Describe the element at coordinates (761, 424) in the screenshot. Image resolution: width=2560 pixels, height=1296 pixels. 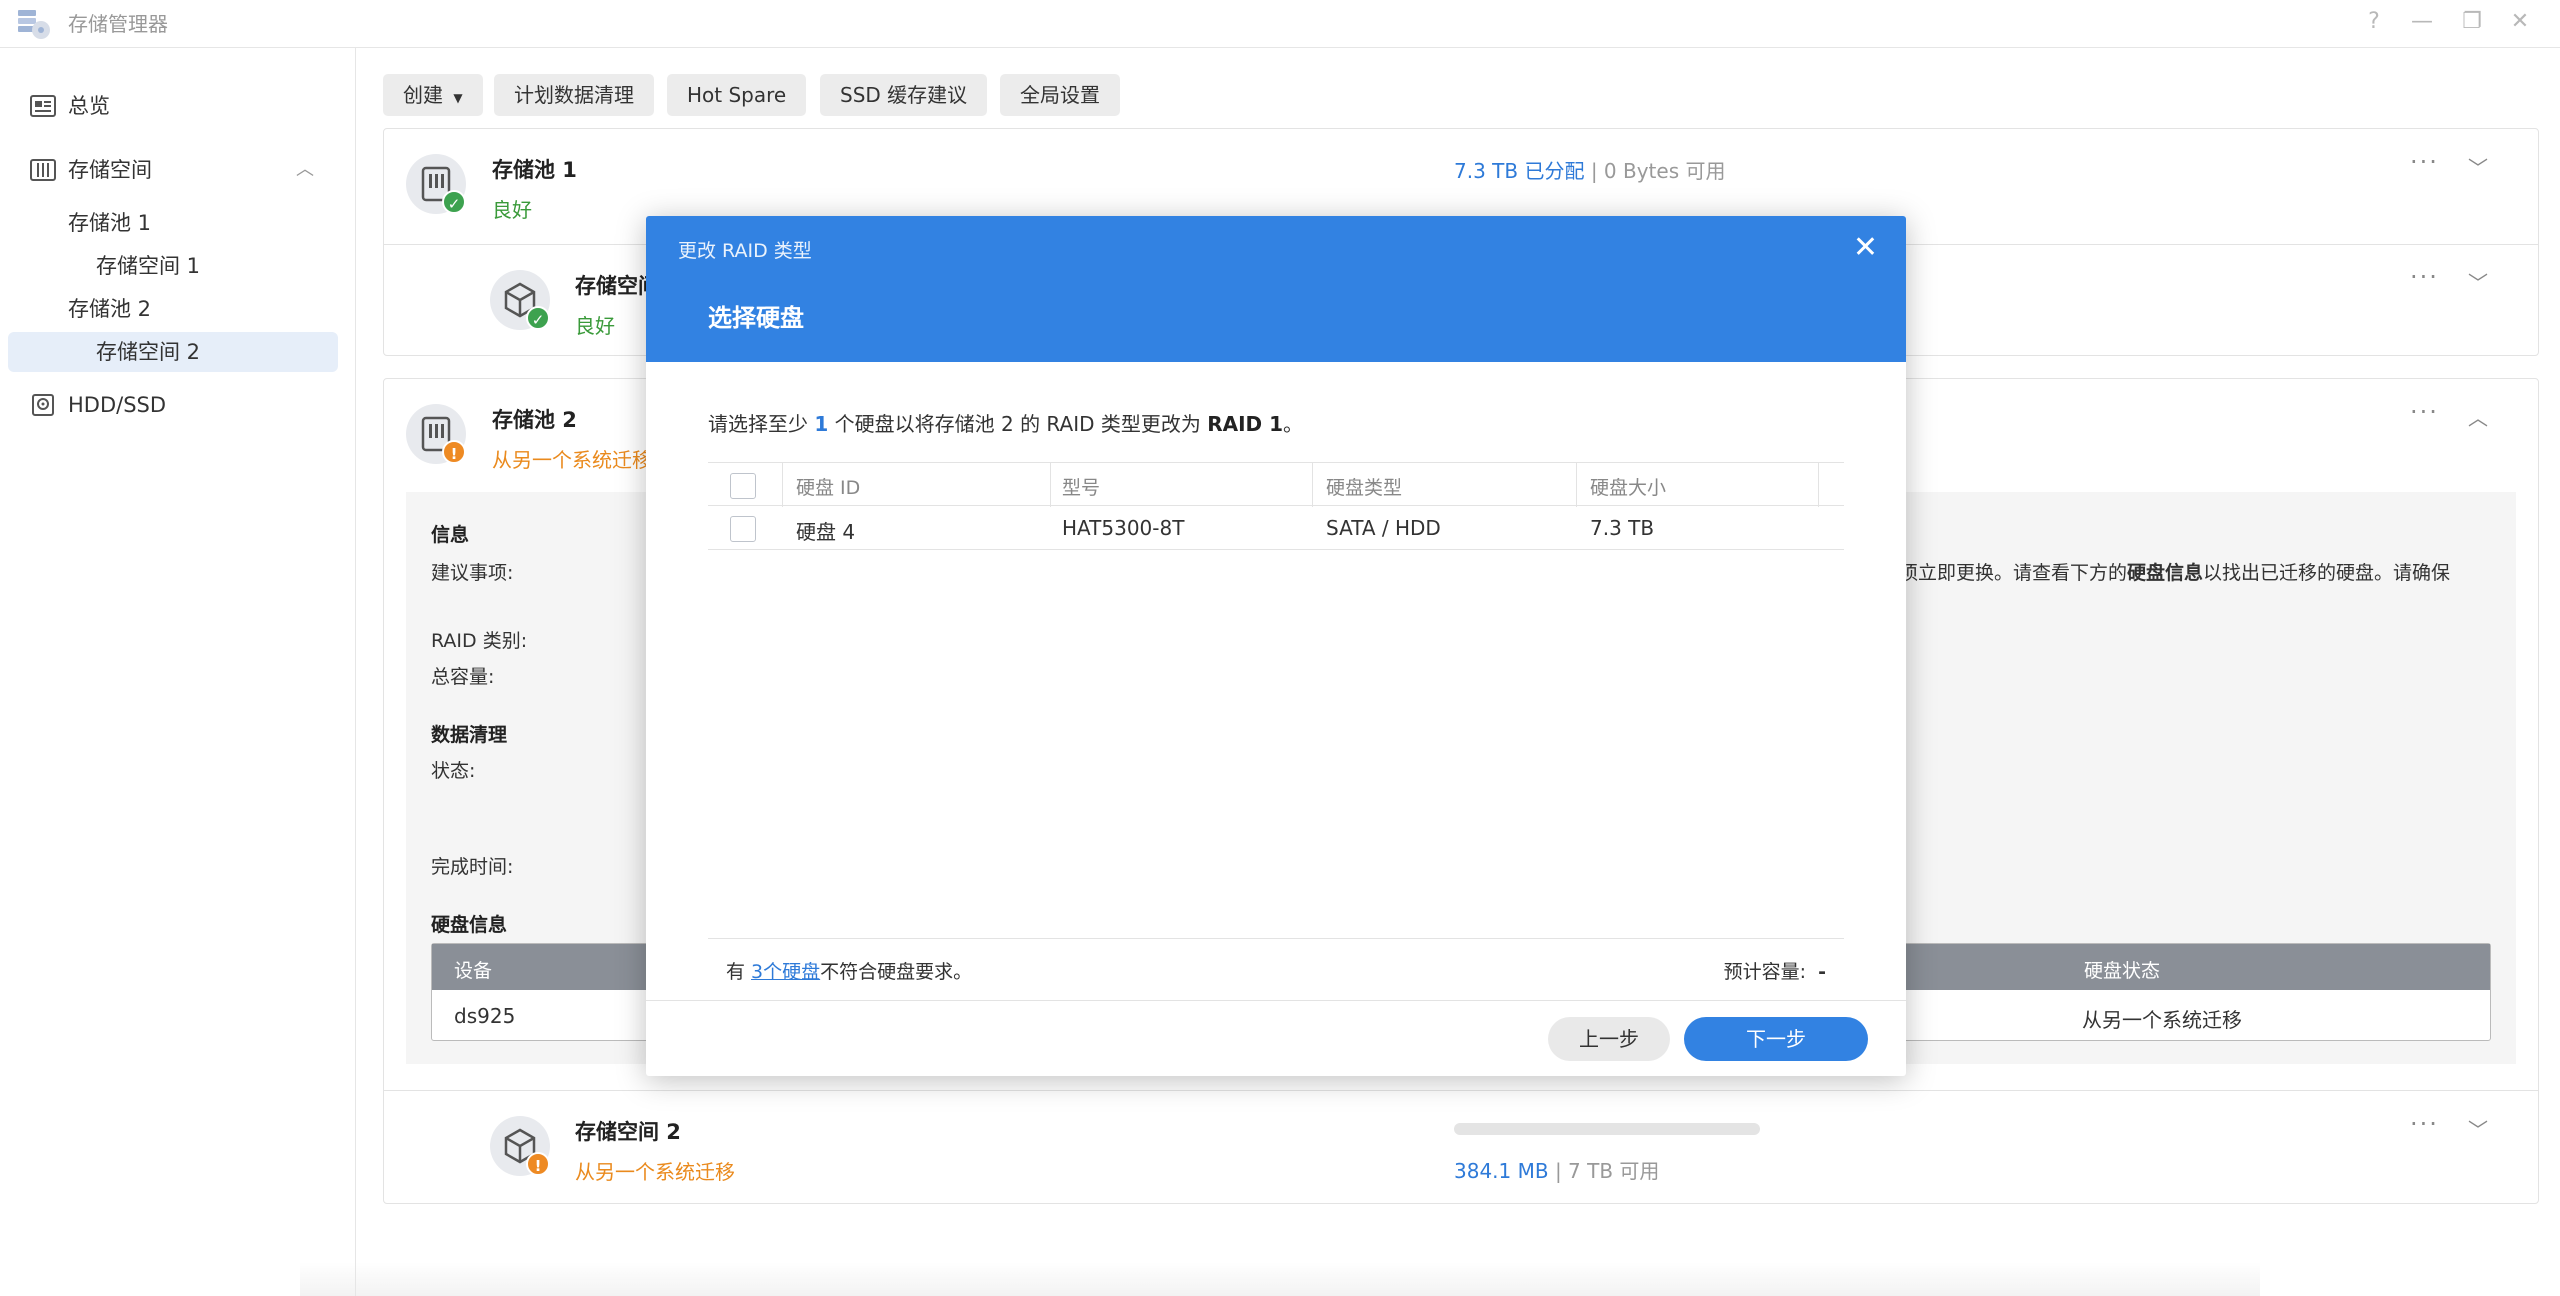
I see `instr-pre: 请选择至少` at that location.